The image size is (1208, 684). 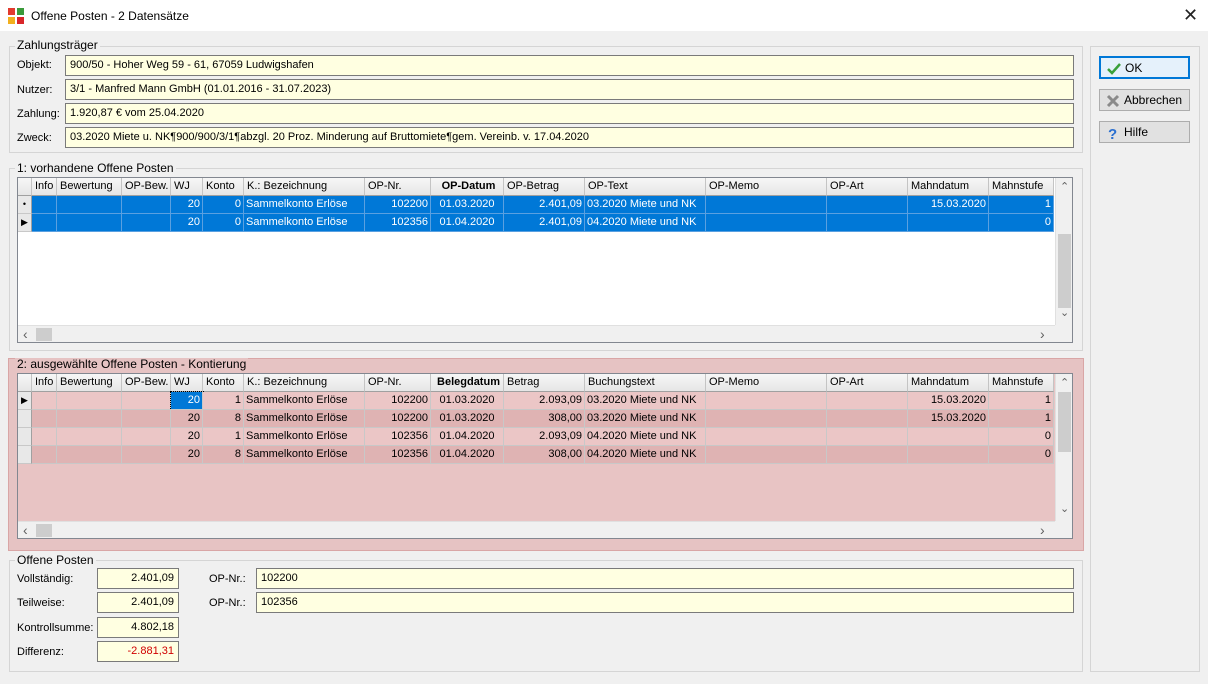 I want to click on ok-button: OK, so click(x=1144, y=67).